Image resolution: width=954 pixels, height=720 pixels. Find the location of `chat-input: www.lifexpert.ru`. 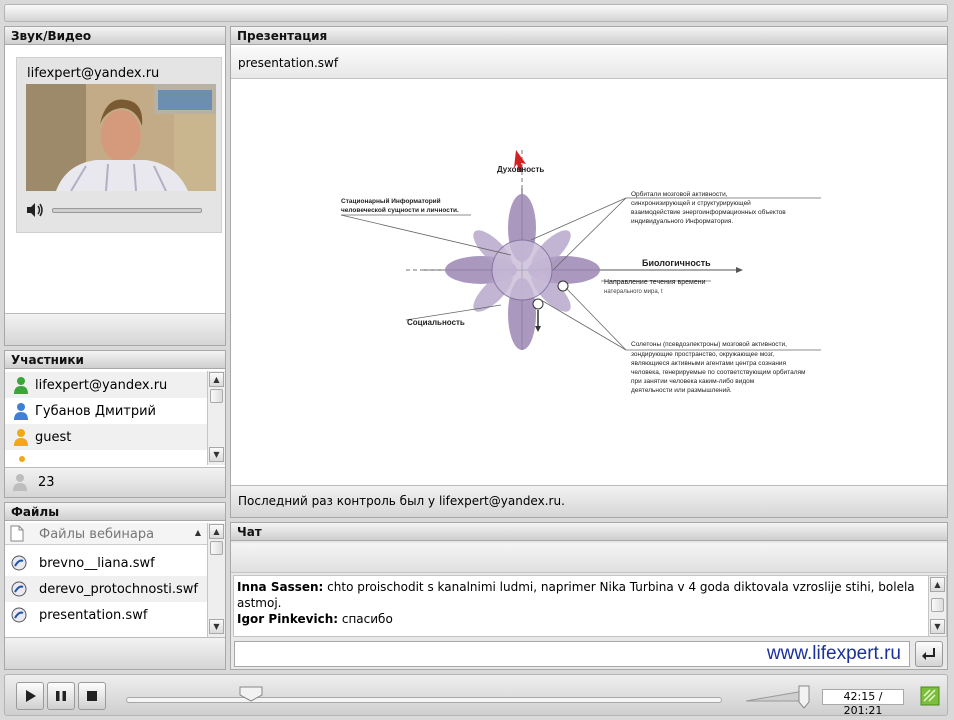

chat-input: www.lifexpert.ru is located at coordinates (572, 654).